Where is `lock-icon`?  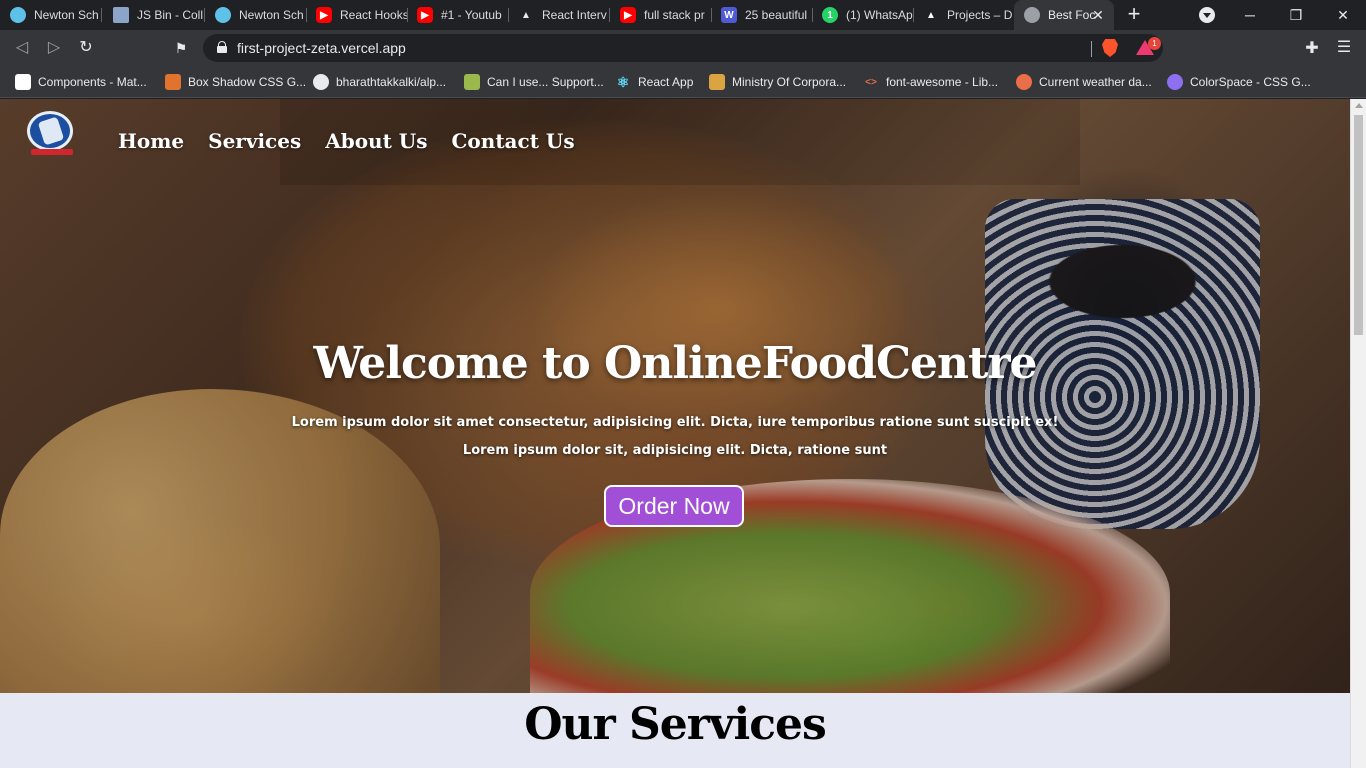 lock-icon is located at coordinates (222, 47).